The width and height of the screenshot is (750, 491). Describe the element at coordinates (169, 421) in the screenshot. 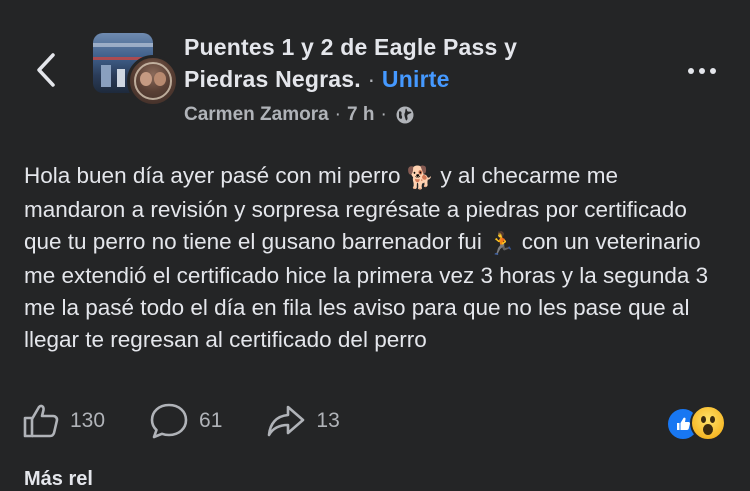

I see `comment-icon` at that location.